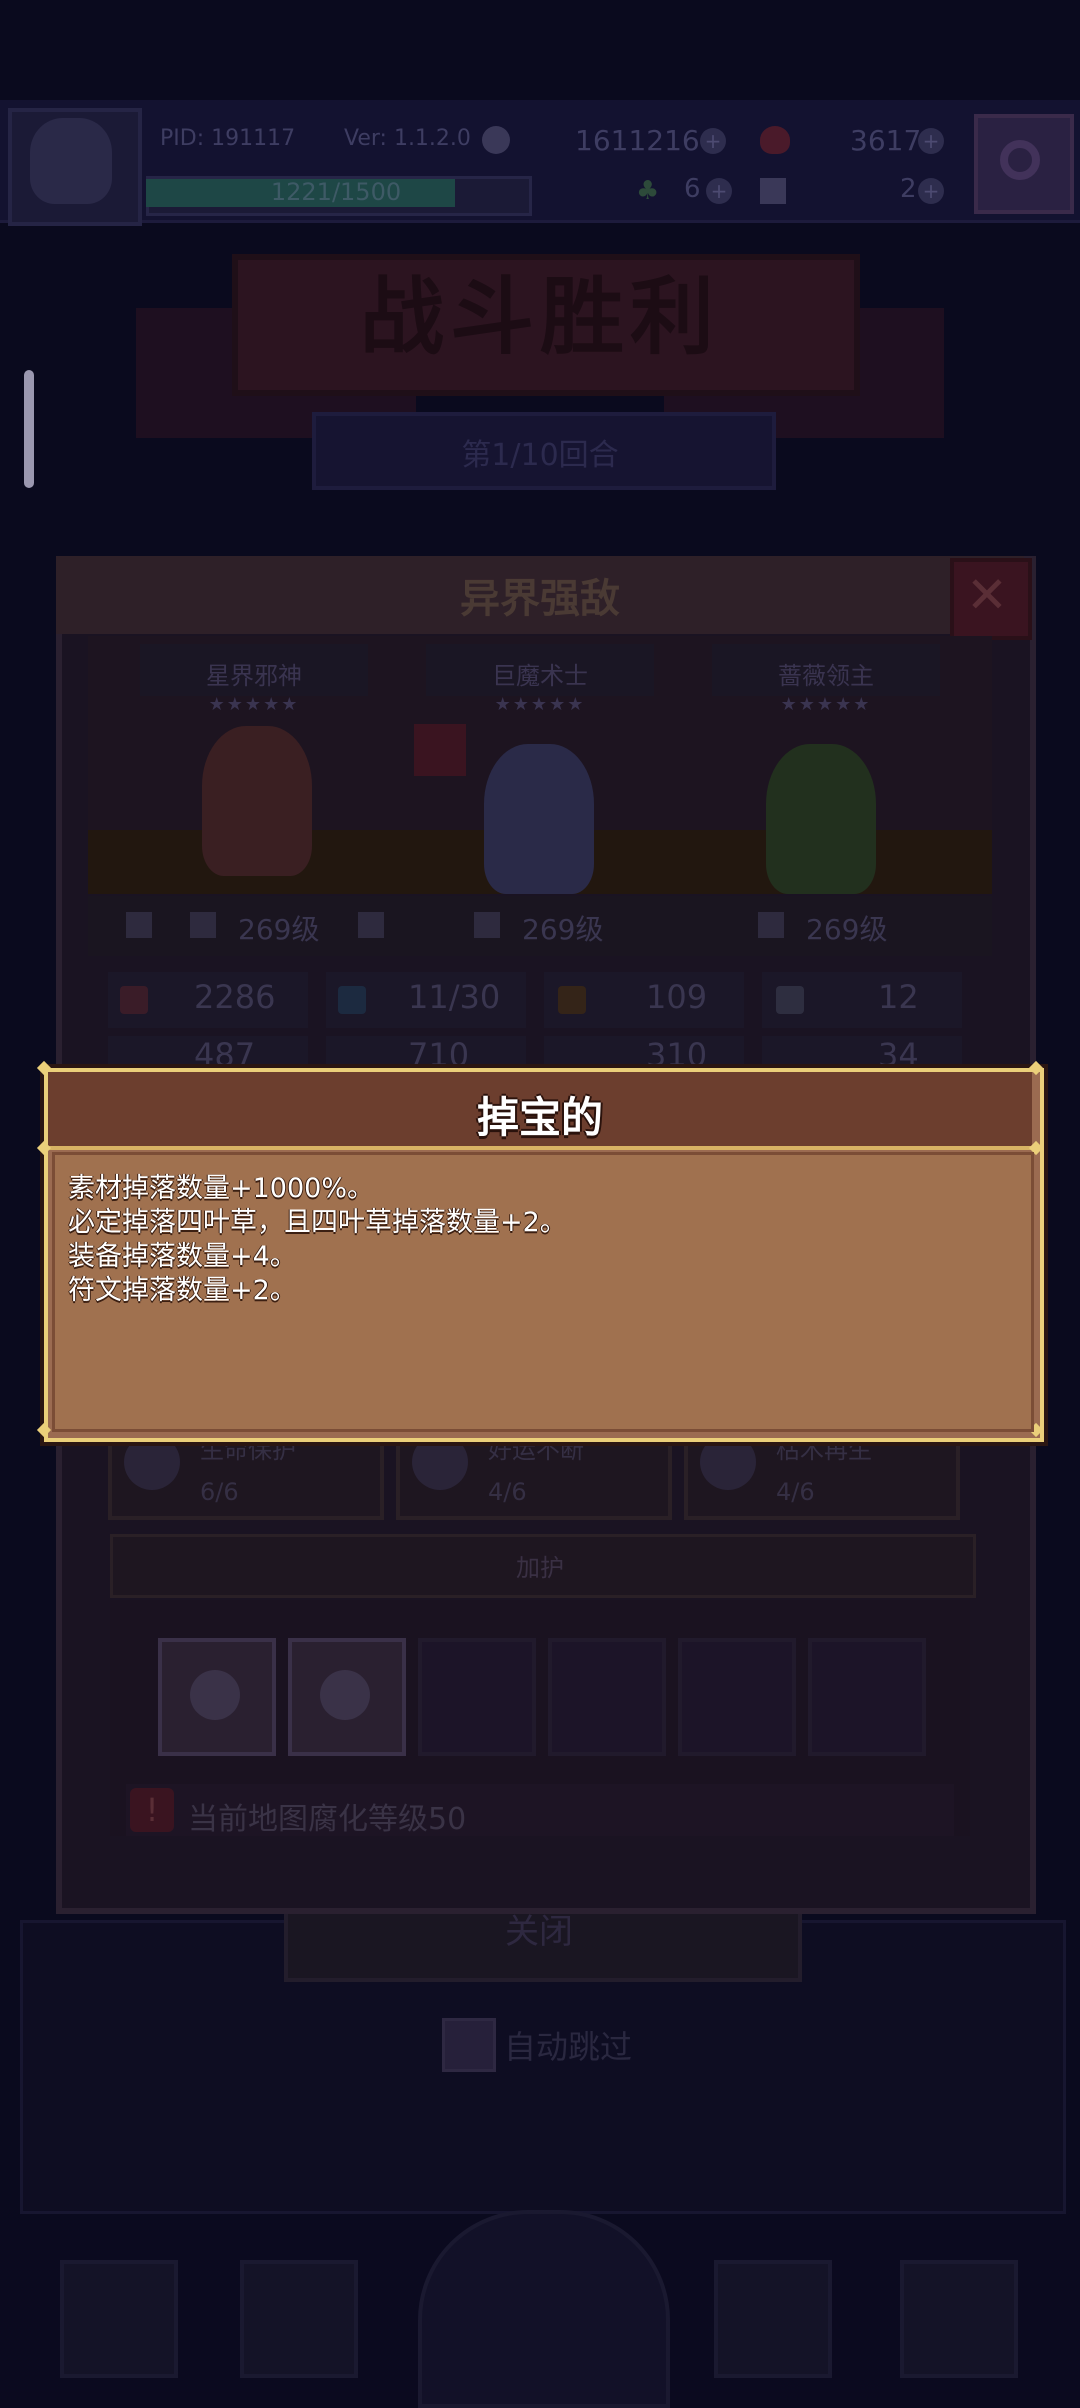 Image resolution: width=1080 pixels, height=2408 pixels. What do you see at coordinates (826, 704) in the screenshot?
I see `enemy-stars-3: ★★★★★` at bounding box center [826, 704].